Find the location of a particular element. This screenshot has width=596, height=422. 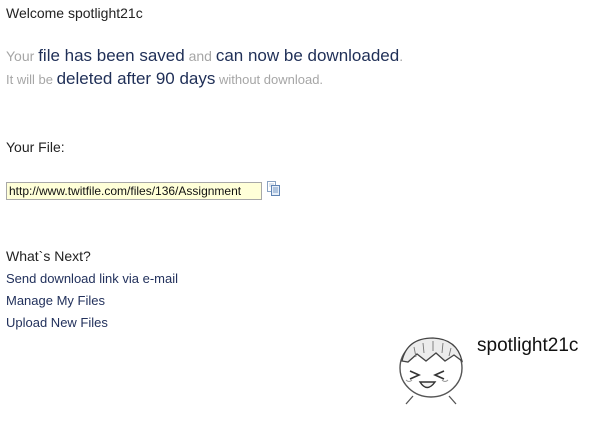

copy-icon-graphic is located at coordinates (273, 188).